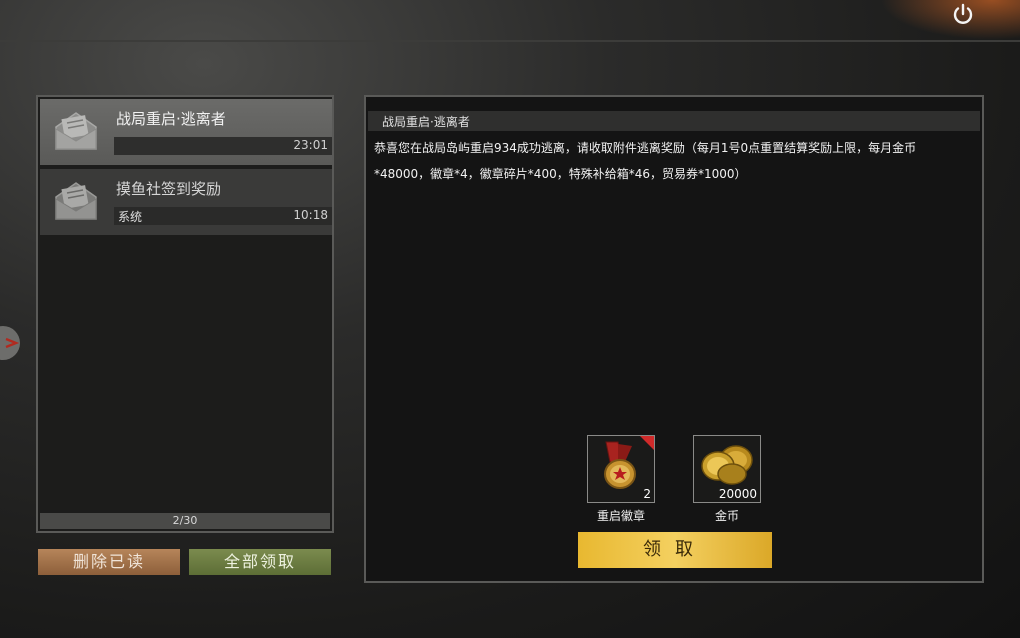  What do you see at coordinates (647, 494) in the screenshot?
I see `attachment-count: 2` at bounding box center [647, 494].